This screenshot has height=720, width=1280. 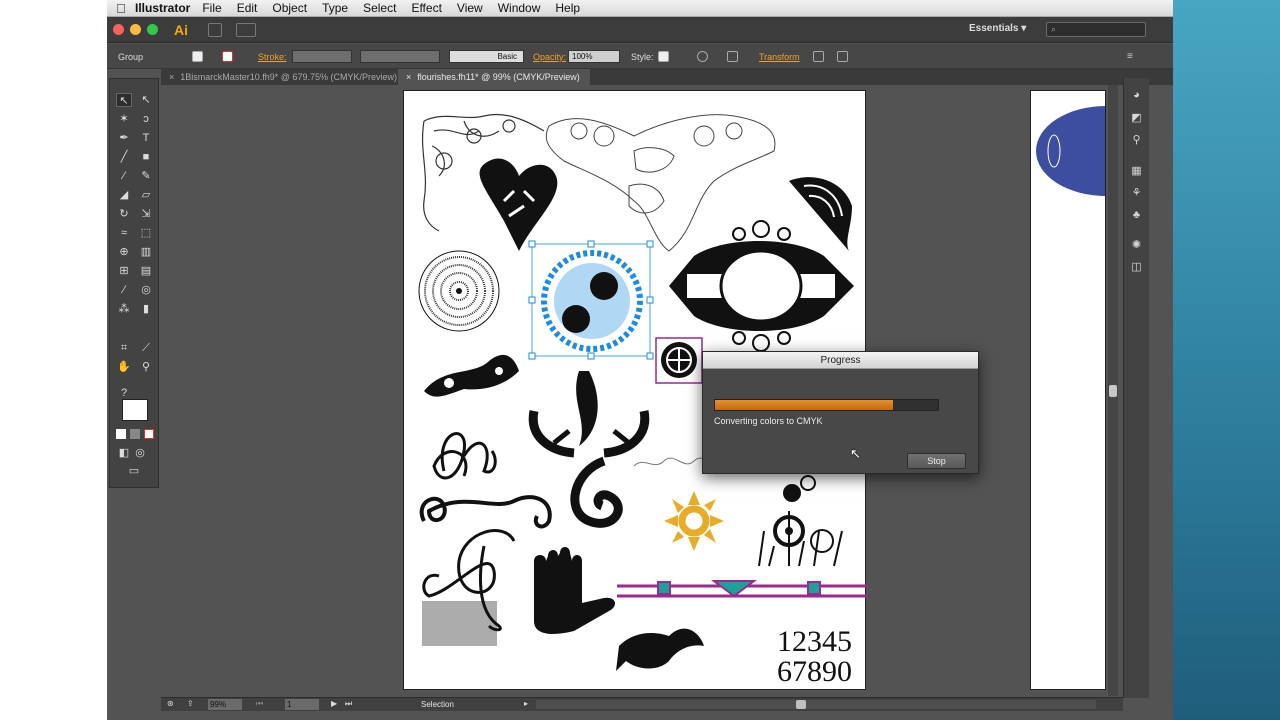 I want to click on magic-wand-tool-icon: ✶, so click(x=124, y=119).